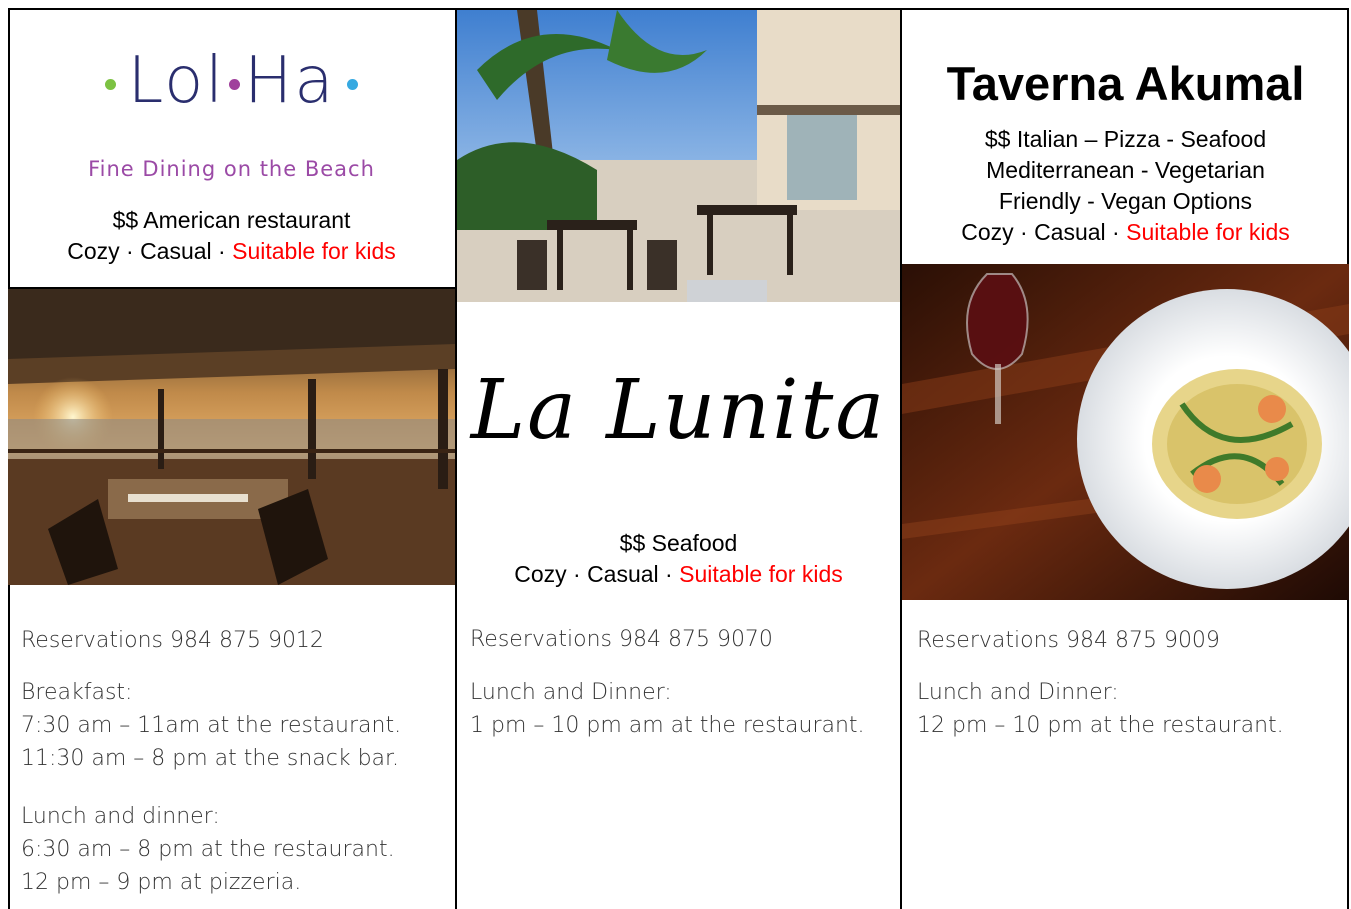  What do you see at coordinates (1125, 432) in the screenshot?
I see `taverna-pasta-photo` at bounding box center [1125, 432].